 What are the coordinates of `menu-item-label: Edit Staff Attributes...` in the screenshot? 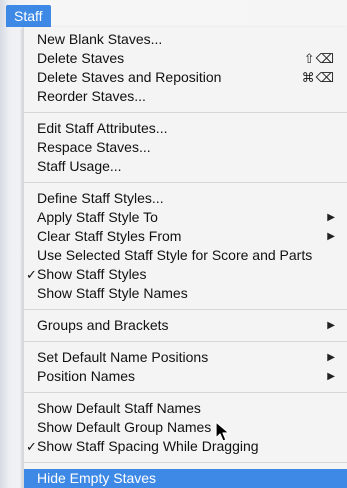 It's located at (102, 128).